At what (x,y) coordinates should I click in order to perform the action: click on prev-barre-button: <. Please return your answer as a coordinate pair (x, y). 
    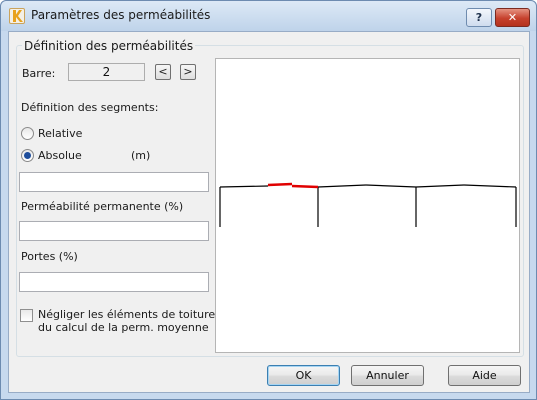
    Looking at the image, I should click on (163, 72).